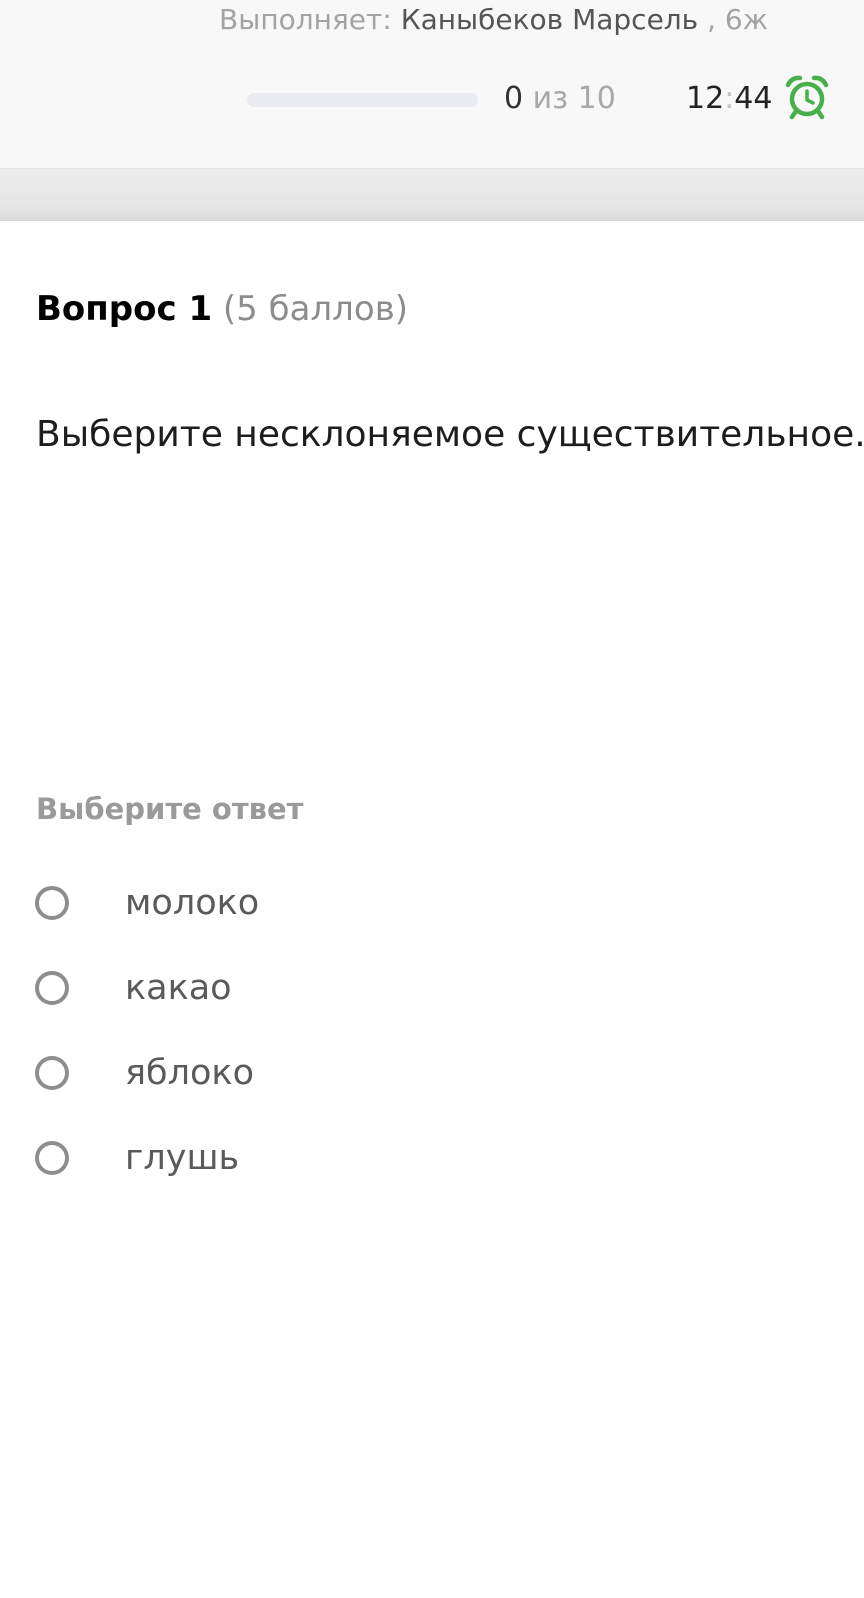 The image size is (864, 1598). I want to click on answer-hint: Выберите ответ, so click(170, 809).